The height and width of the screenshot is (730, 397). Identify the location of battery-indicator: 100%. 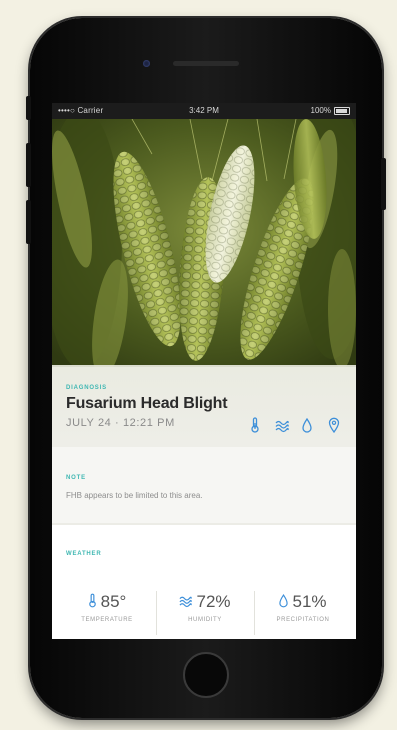
(330, 111).